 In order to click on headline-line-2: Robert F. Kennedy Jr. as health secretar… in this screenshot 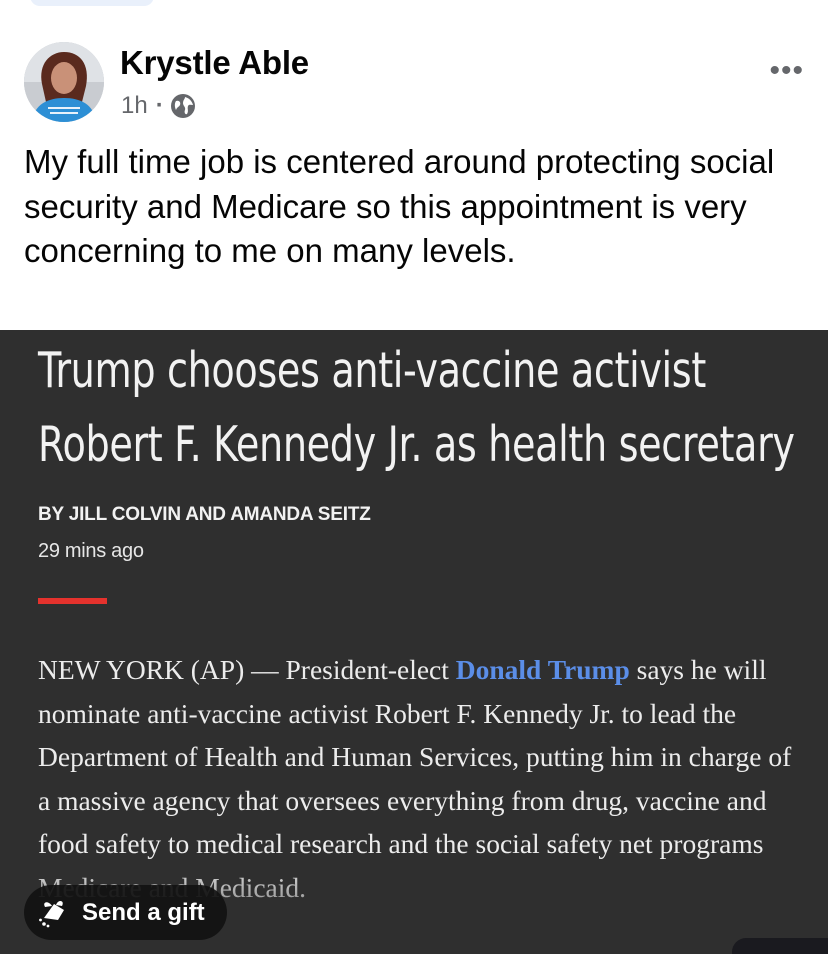, I will do `click(416, 444)`.